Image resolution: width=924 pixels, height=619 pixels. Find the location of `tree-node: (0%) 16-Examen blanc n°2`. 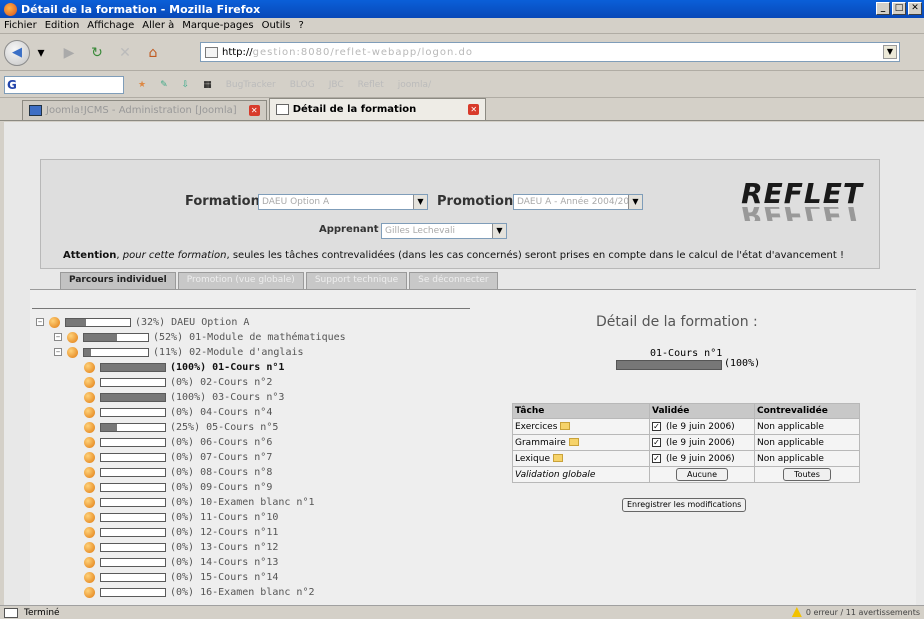

tree-node: (0%) 16-Examen blanc n°2 is located at coordinates (199, 592).